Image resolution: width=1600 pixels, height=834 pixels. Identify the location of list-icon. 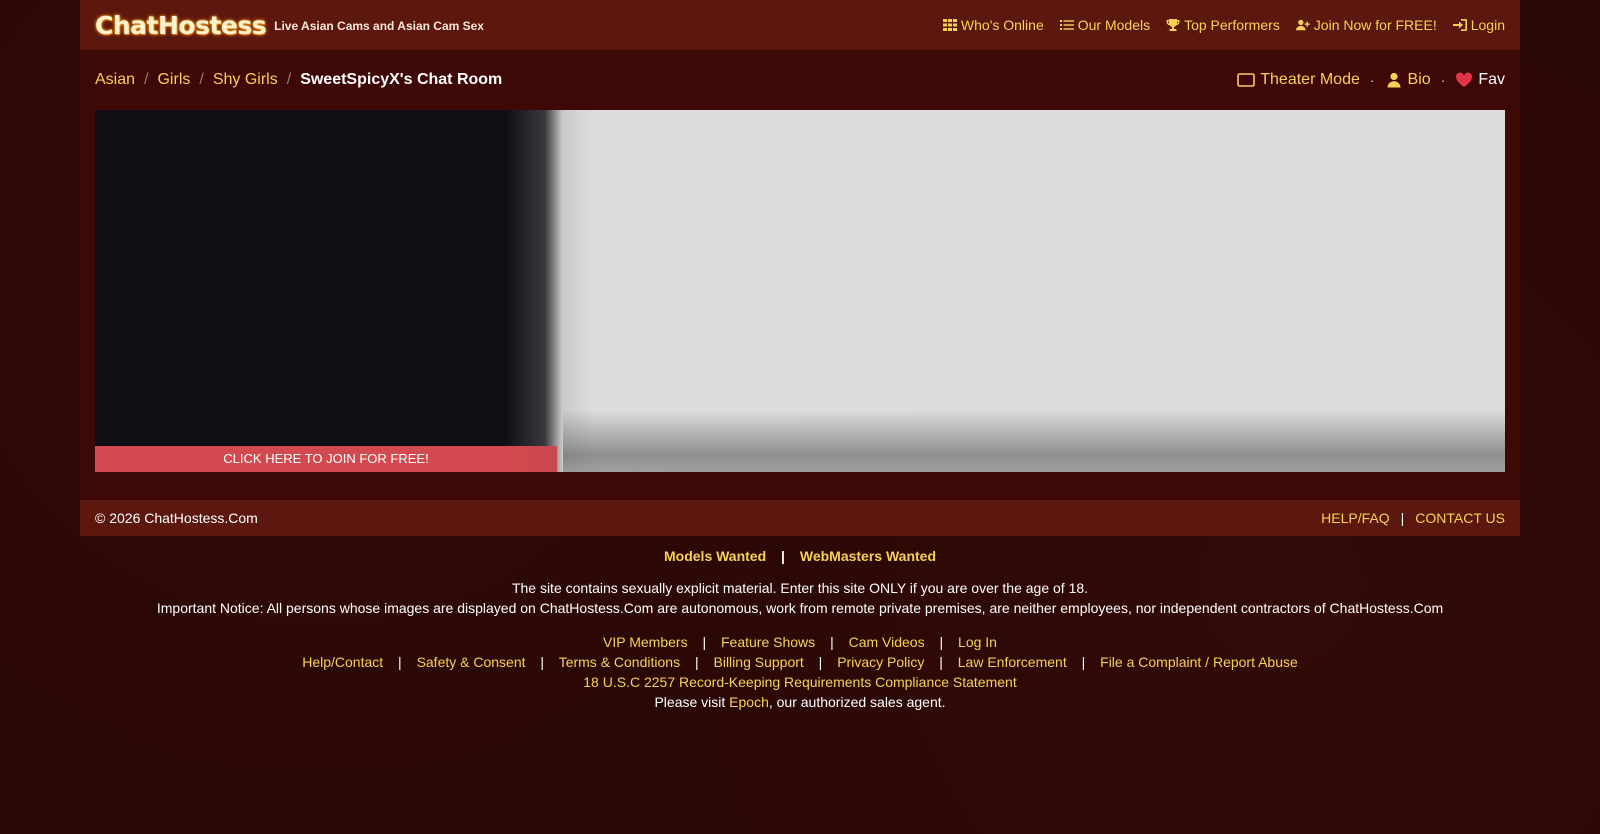
(1066, 25).